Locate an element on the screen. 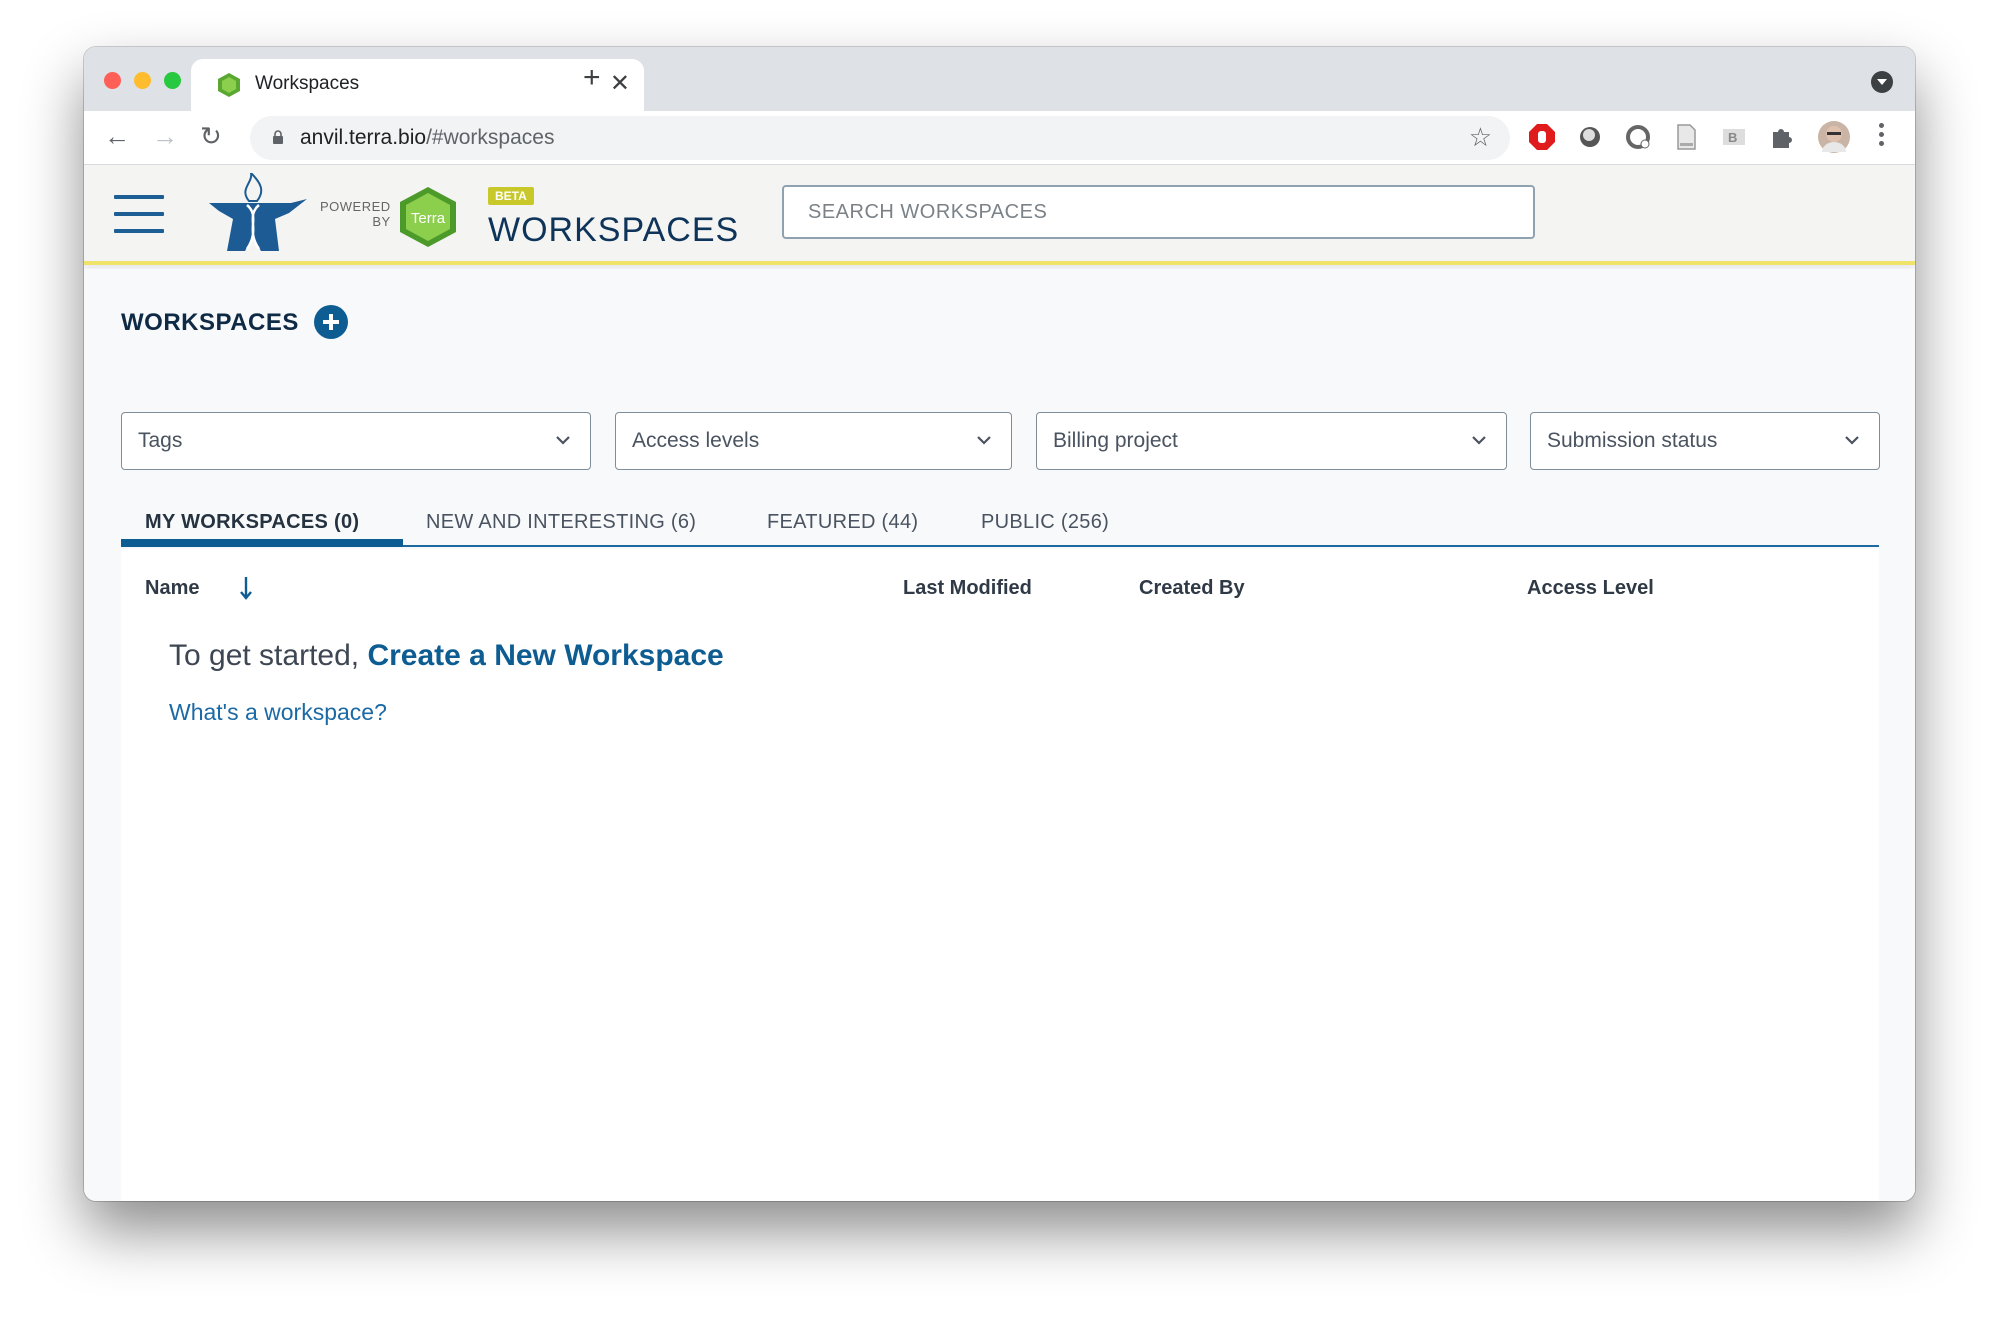  empty-state-prefix: To get started, is located at coordinates (268, 655).